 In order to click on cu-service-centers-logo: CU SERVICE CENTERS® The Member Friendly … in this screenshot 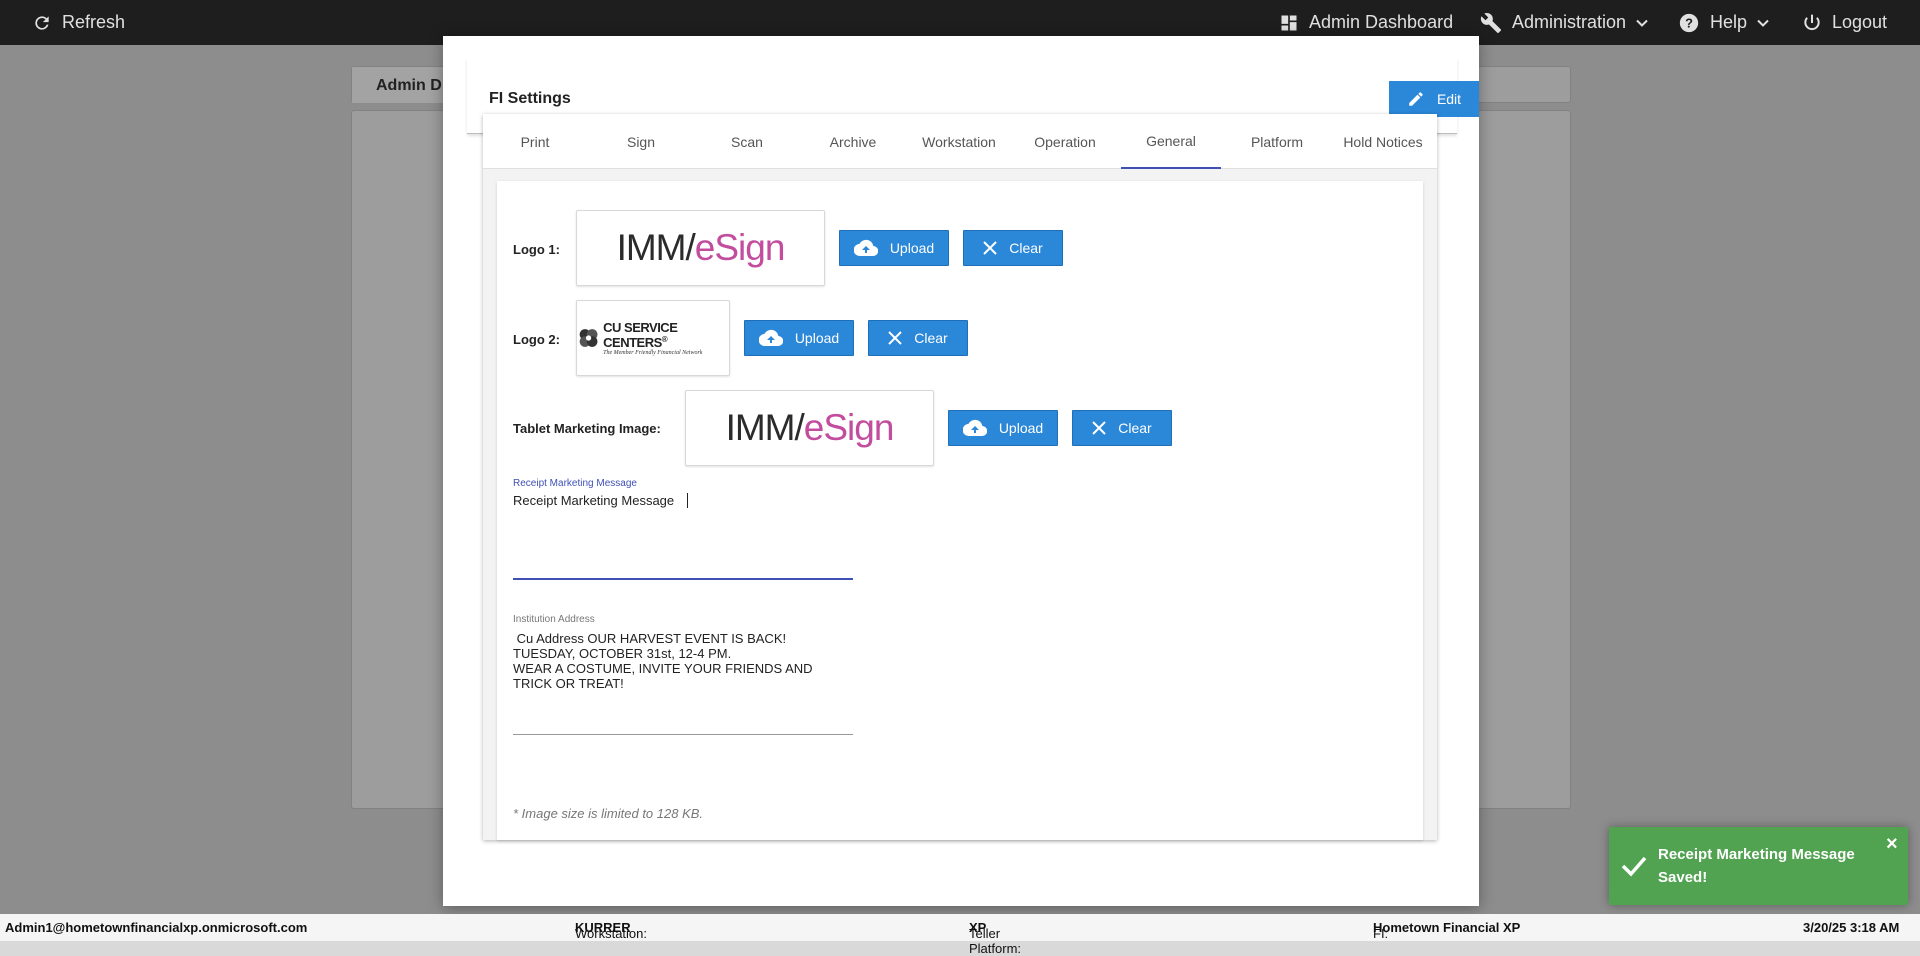, I will do `click(653, 338)`.